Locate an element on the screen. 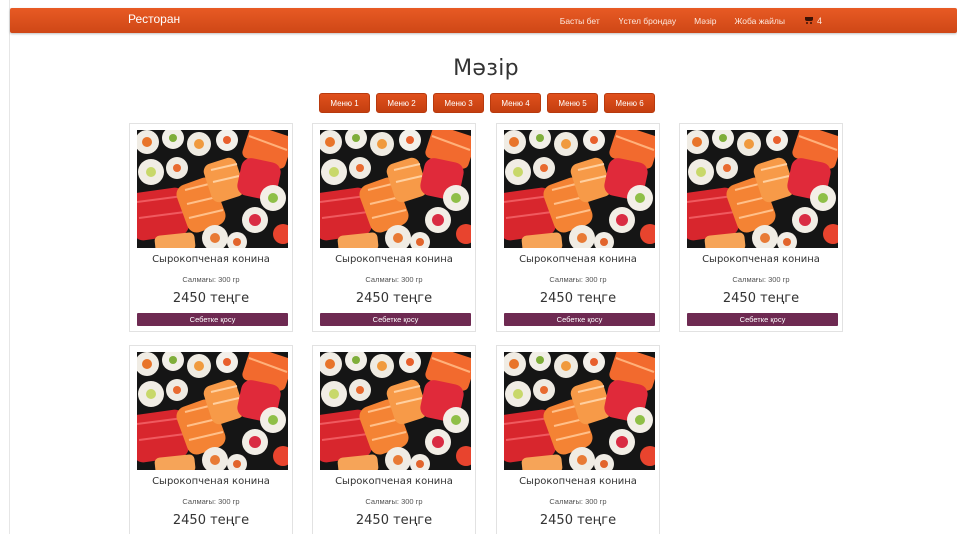 This screenshot has height=534, width=957. tab-menu-2: Меню 2 is located at coordinates (401, 103).